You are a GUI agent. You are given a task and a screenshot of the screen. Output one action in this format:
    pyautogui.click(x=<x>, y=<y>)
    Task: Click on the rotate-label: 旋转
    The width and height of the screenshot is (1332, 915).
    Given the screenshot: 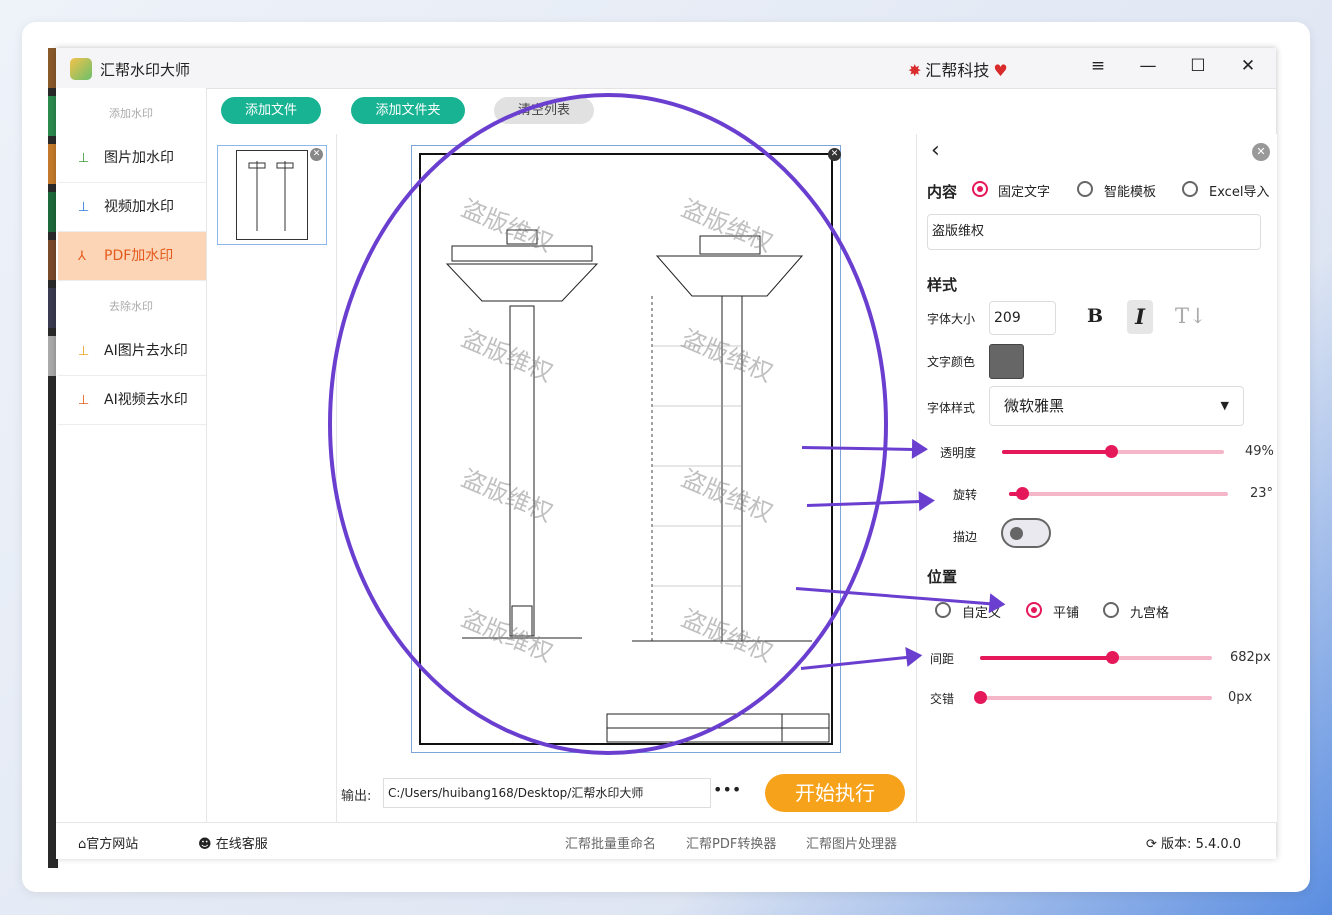 What is the action you would take?
    pyautogui.click(x=965, y=495)
    